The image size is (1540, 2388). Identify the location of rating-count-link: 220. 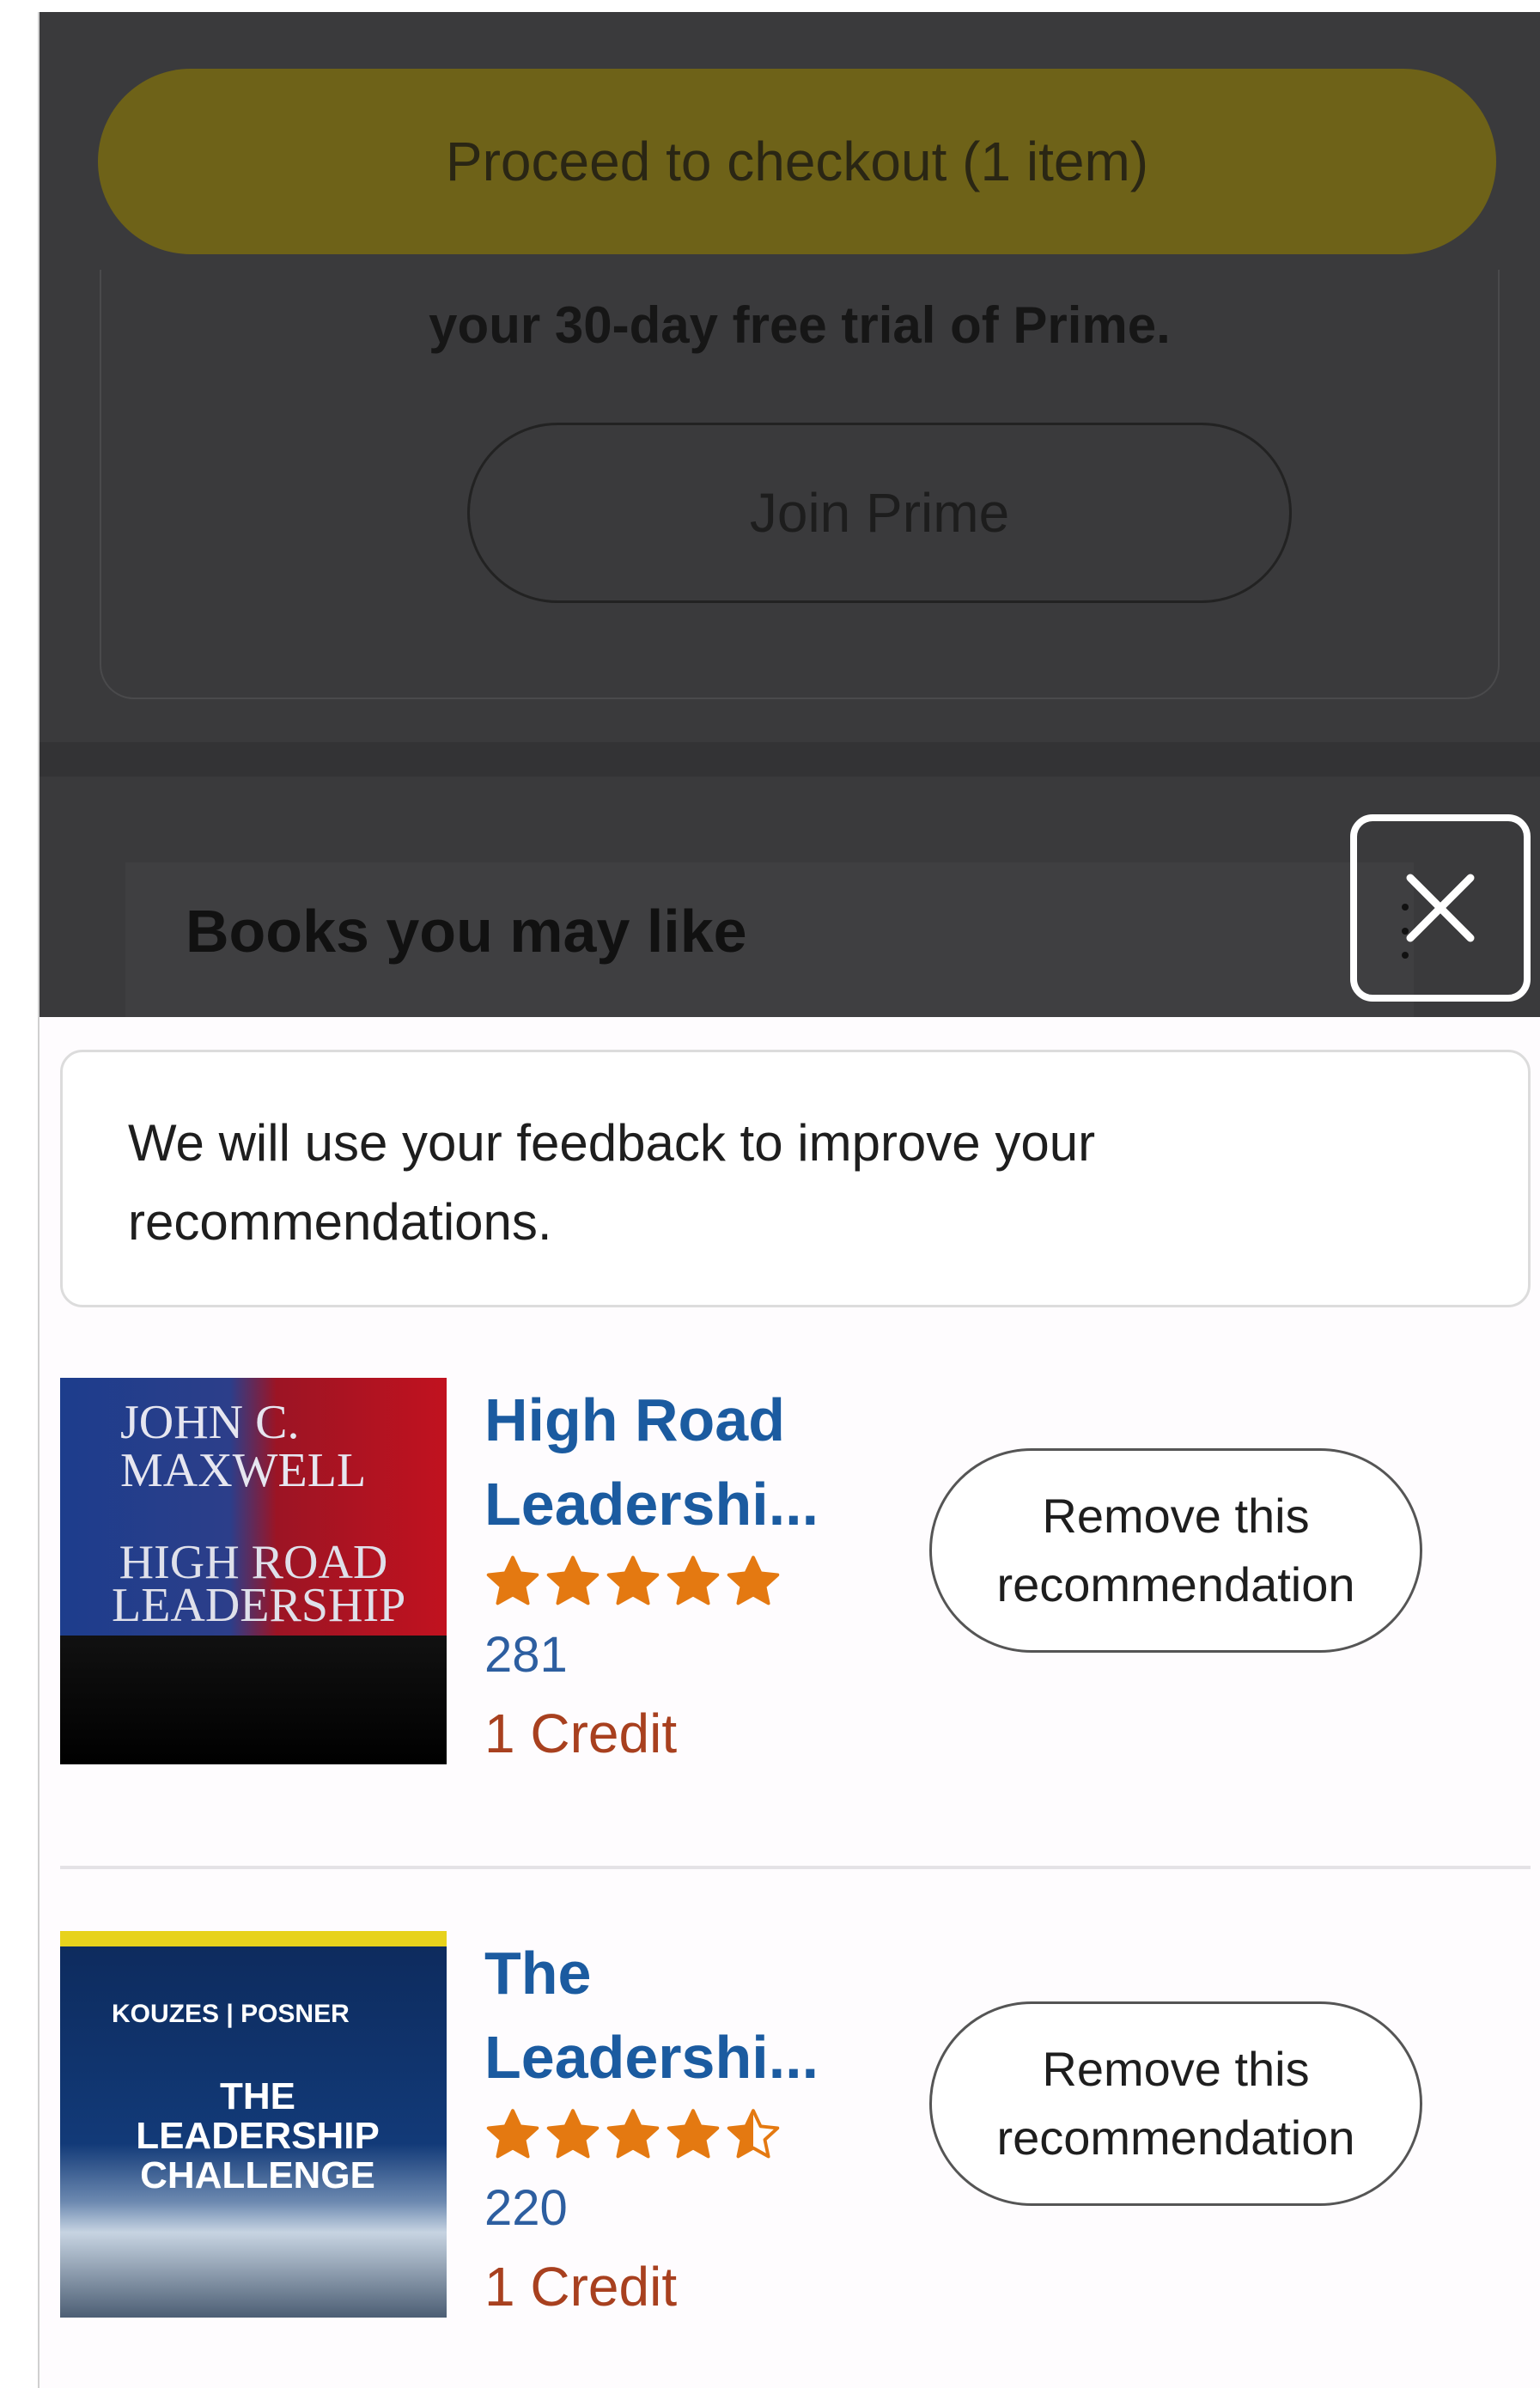
(699, 2208).